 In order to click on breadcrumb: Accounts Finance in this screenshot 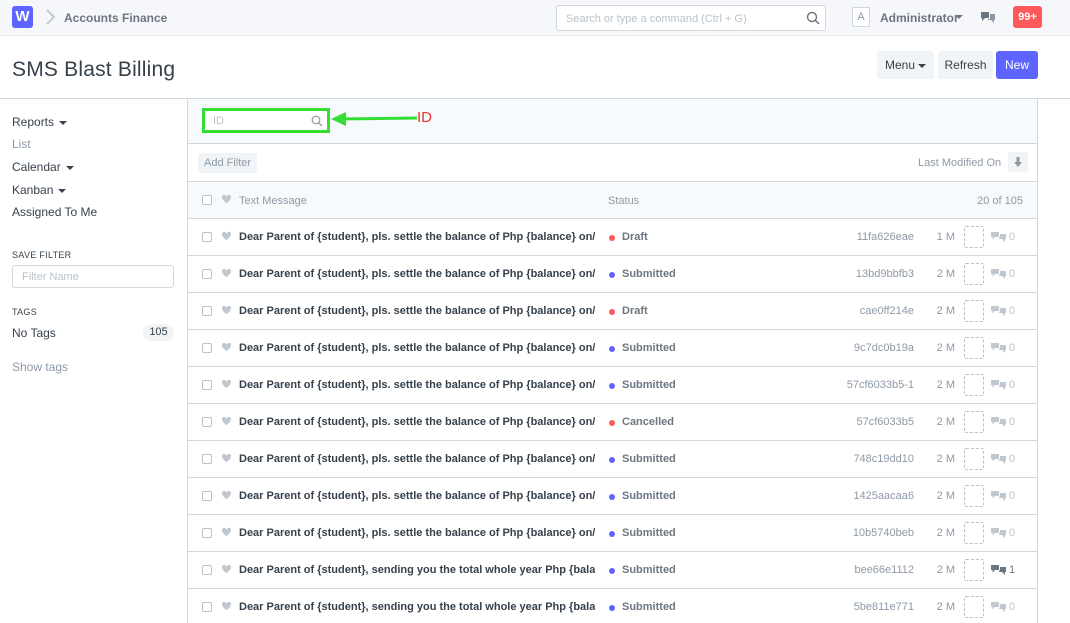, I will do `click(115, 18)`.